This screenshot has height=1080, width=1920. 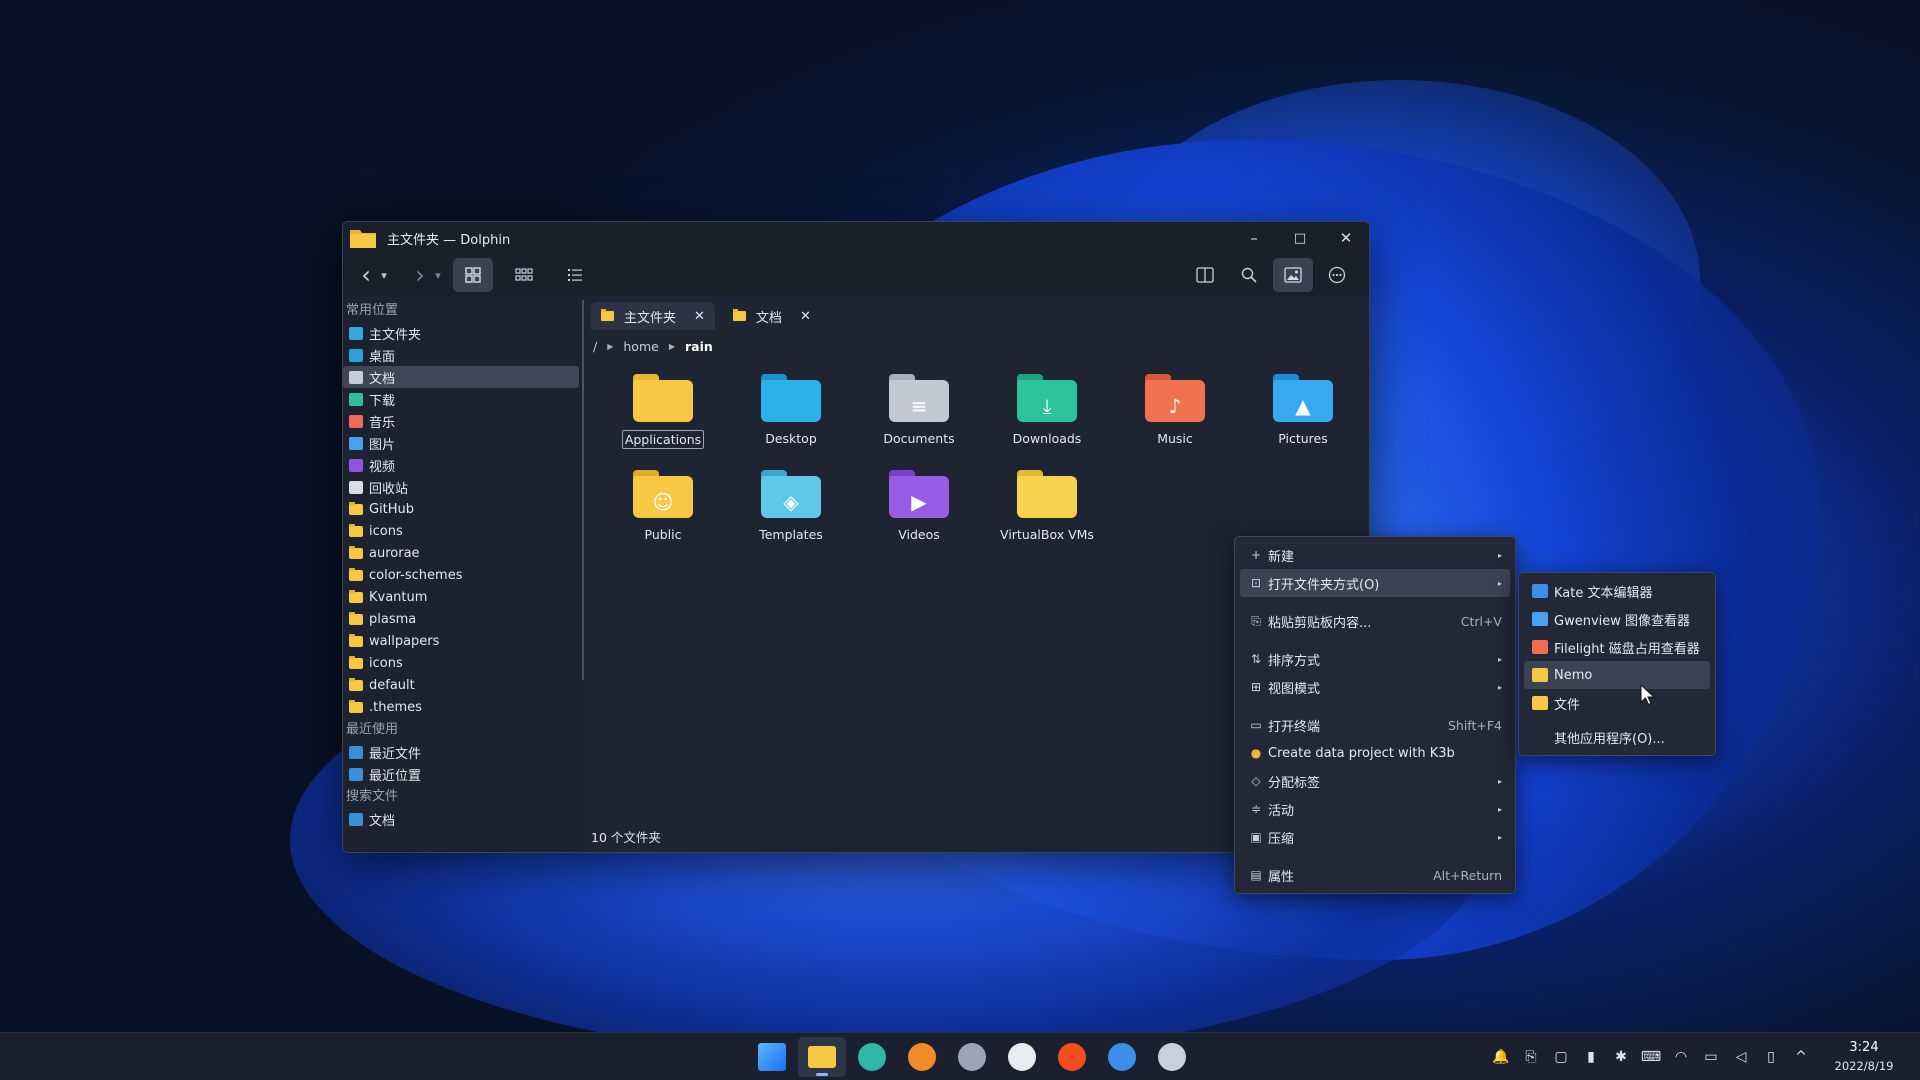 What do you see at coordinates (461, 399) in the screenshot?
I see `sidebar-item: 下载` at bounding box center [461, 399].